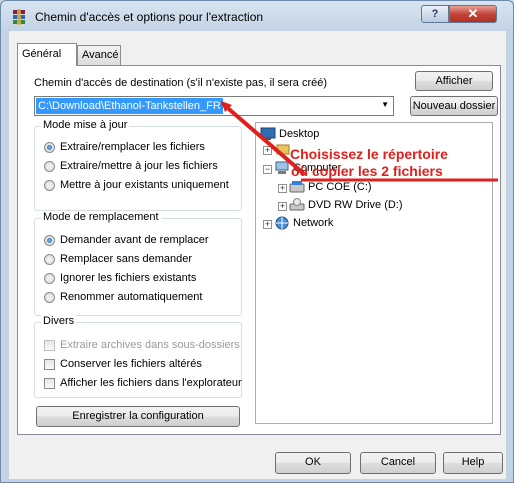 This screenshot has height=483, width=514. I want to click on tab-advanced: Avancé, so click(99, 55).